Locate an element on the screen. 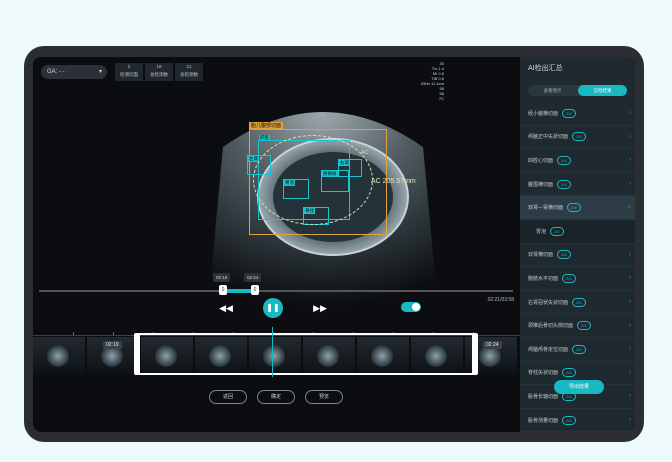 Image resolution: width=672 pixels, height=462 pixels. range-handle-right: 0 is located at coordinates (255, 290).